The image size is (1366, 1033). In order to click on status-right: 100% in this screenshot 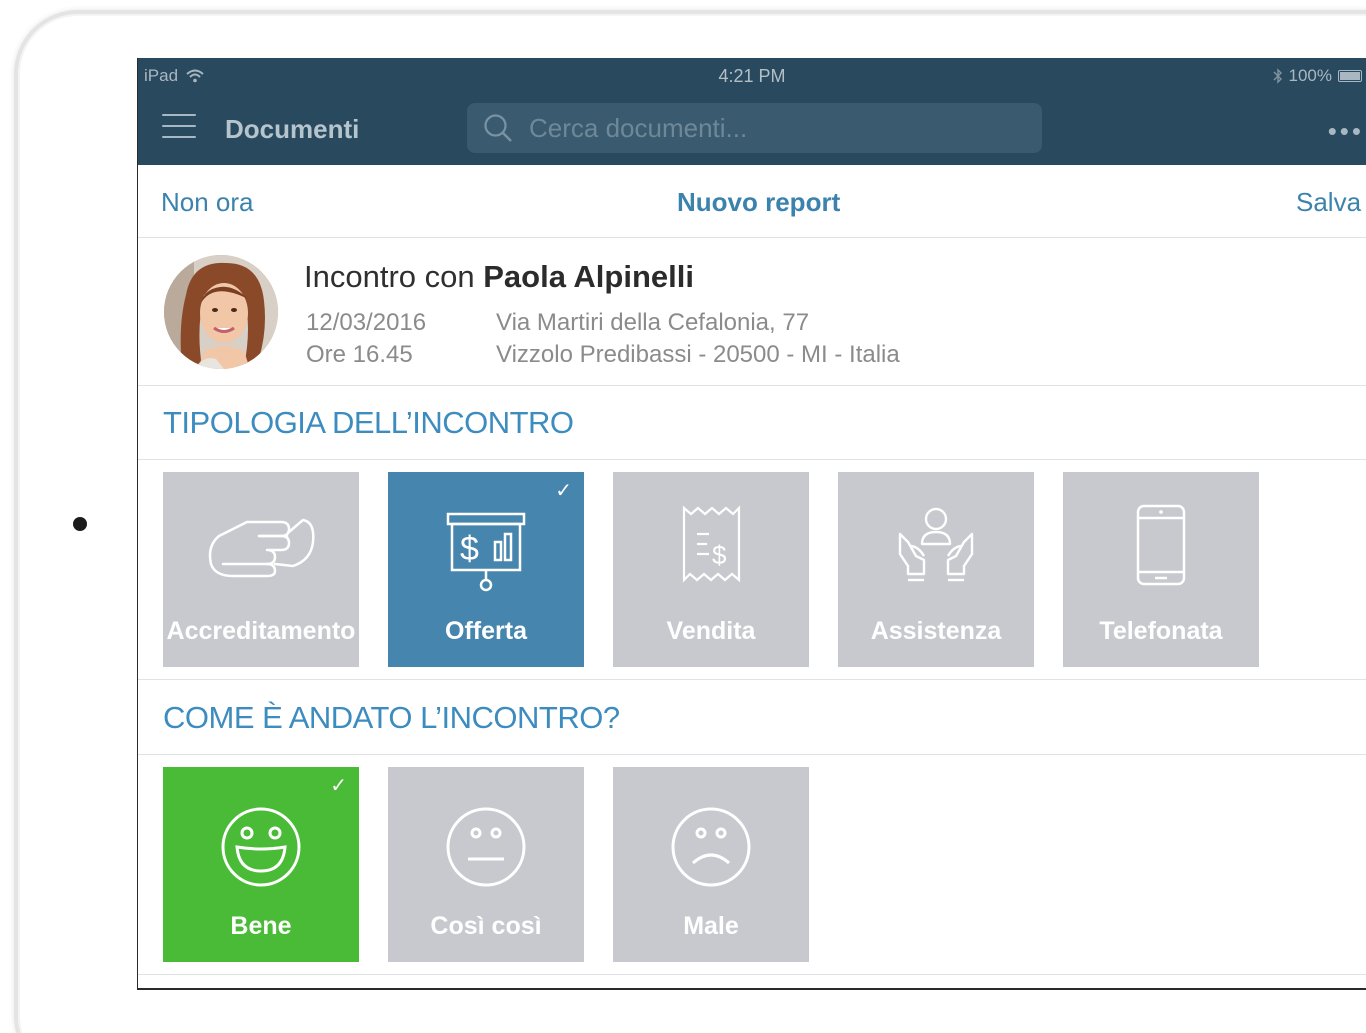, I will do `click(1317, 76)`.